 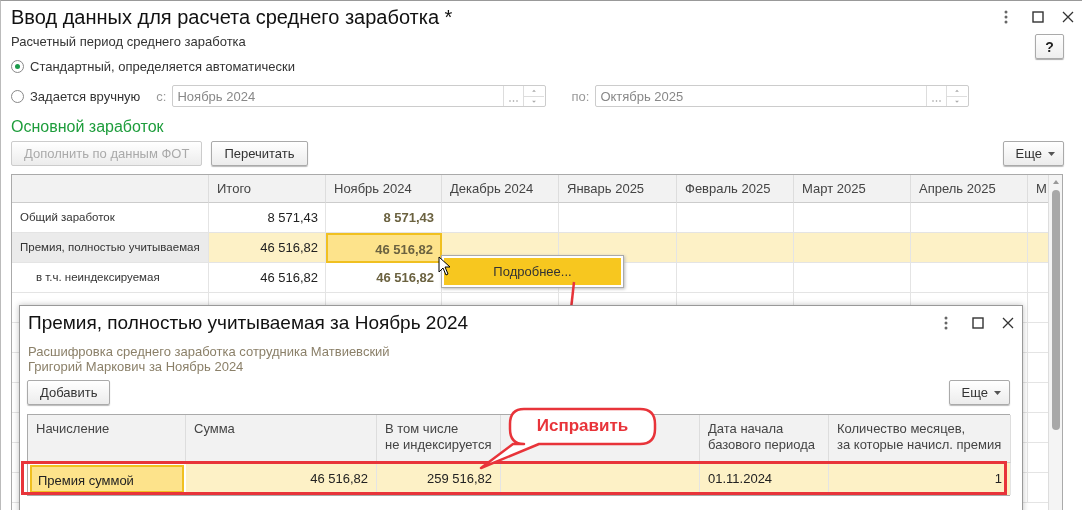 What do you see at coordinates (384, 189) in the screenshot?
I see `column-header: Ноябрь 2024` at bounding box center [384, 189].